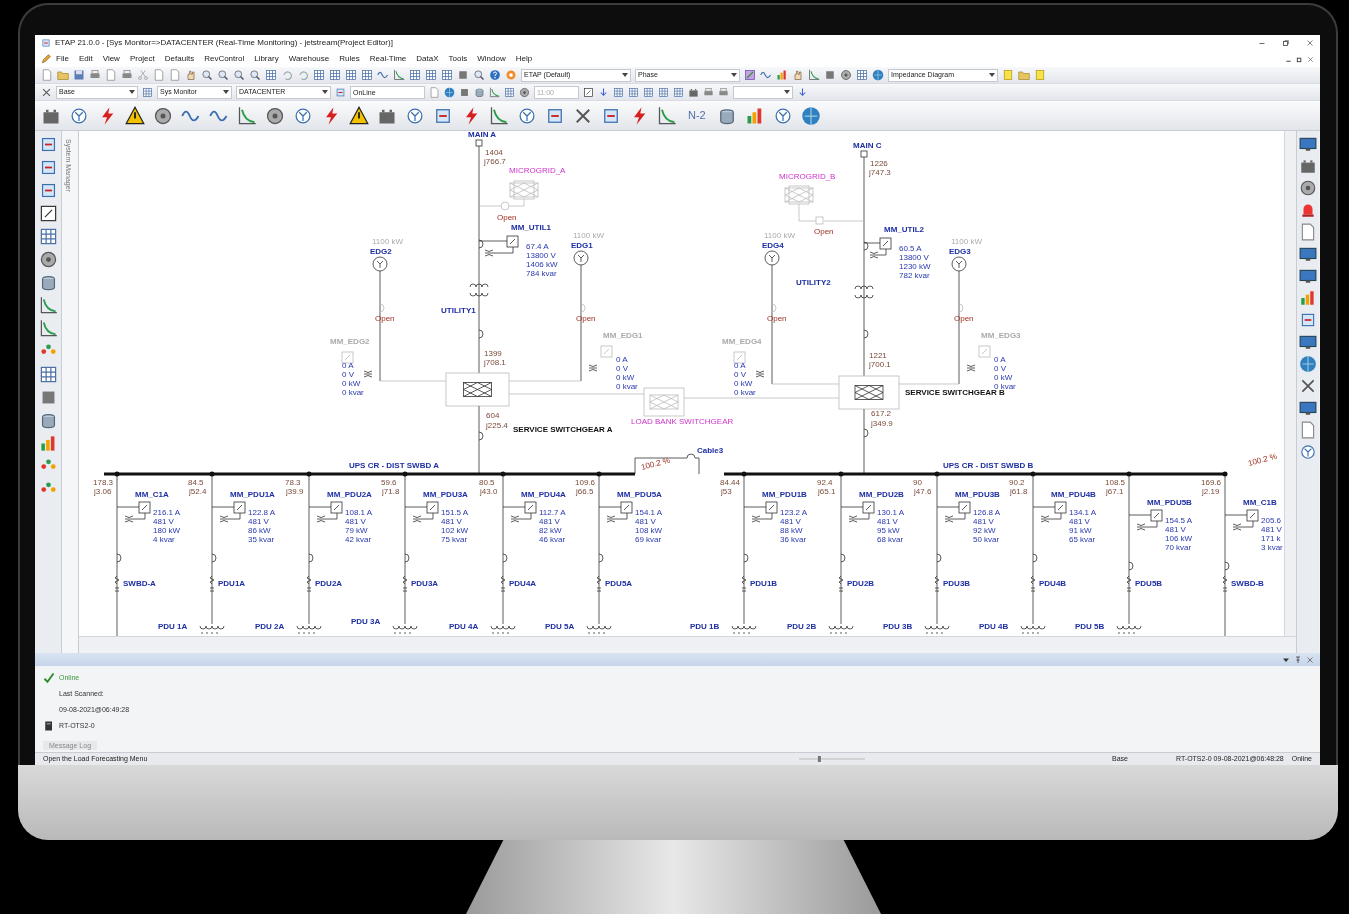 The width and height of the screenshot is (1349, 914). What do you see at coordinates (524, 59) in the screenshot?
I see `menu-item: Help` at bounding box center [524, 59].